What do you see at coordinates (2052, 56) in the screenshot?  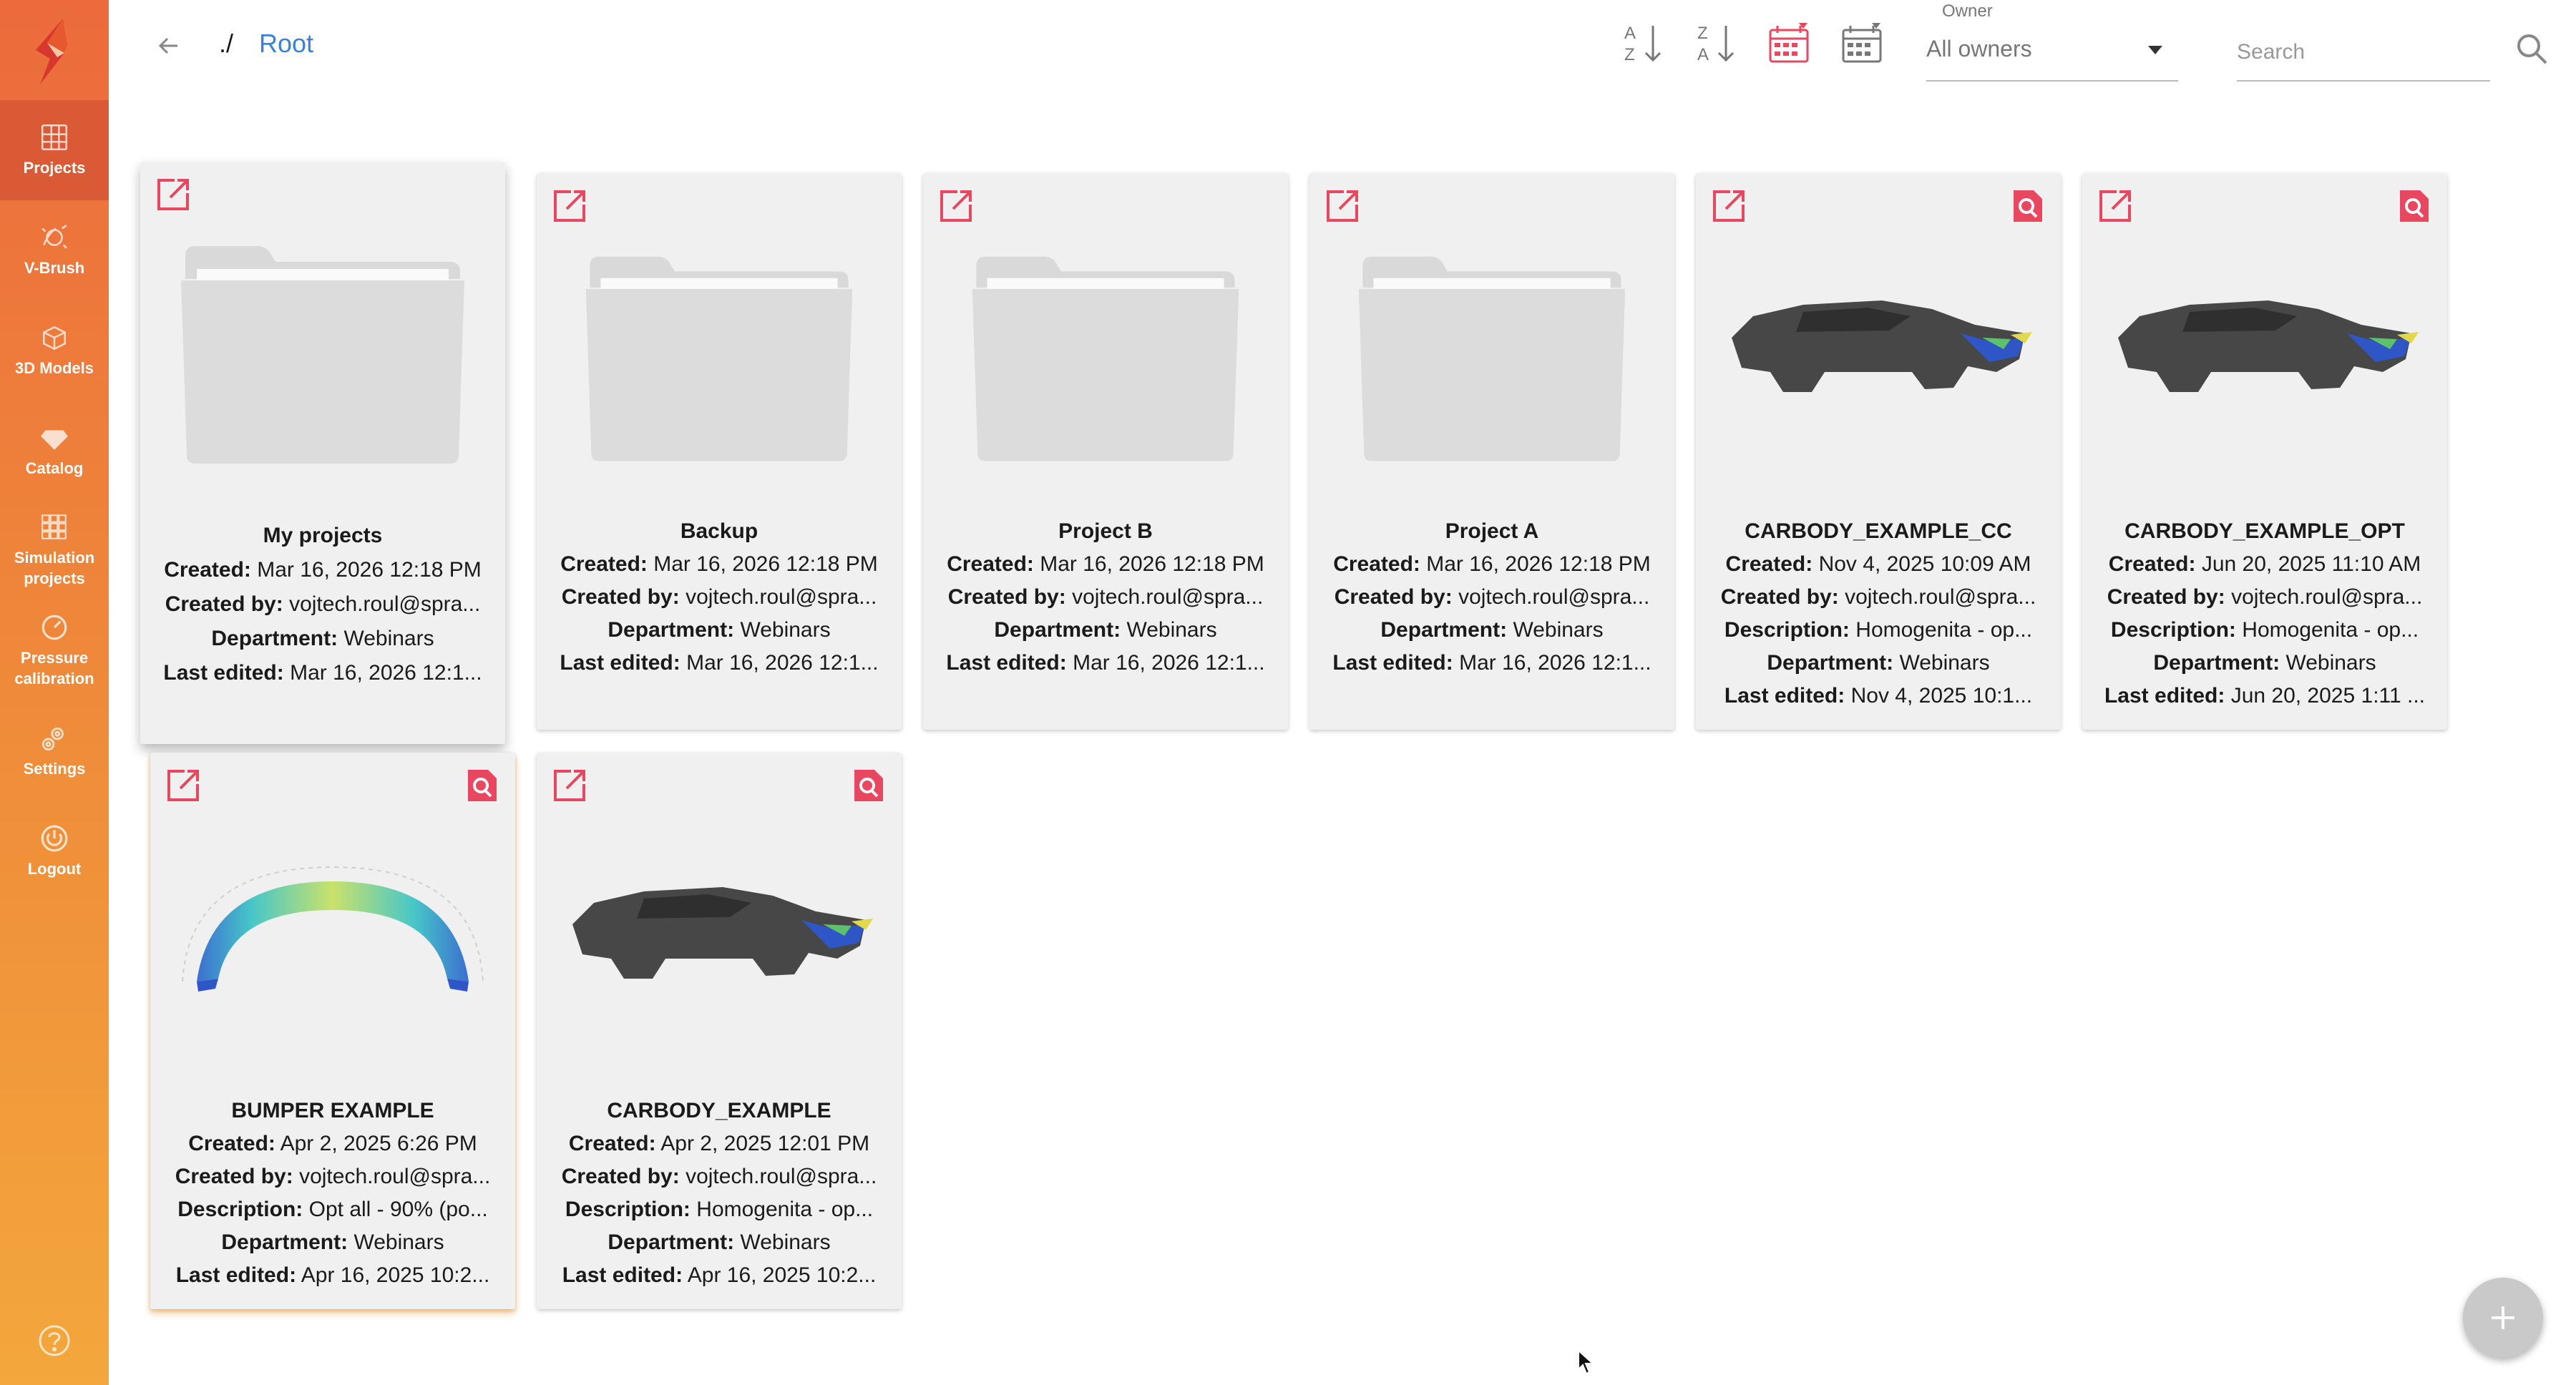 I see `owner-select: All owners` at bounding box center [2052, 56].